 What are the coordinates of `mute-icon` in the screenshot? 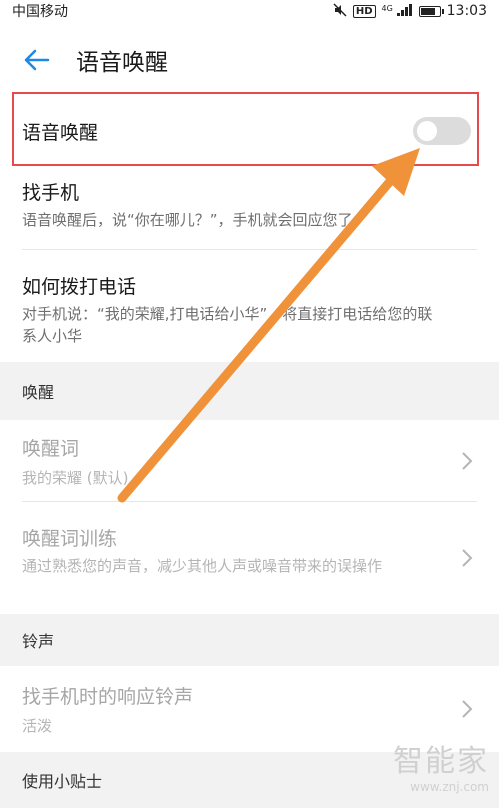 It's located at (340, 11).